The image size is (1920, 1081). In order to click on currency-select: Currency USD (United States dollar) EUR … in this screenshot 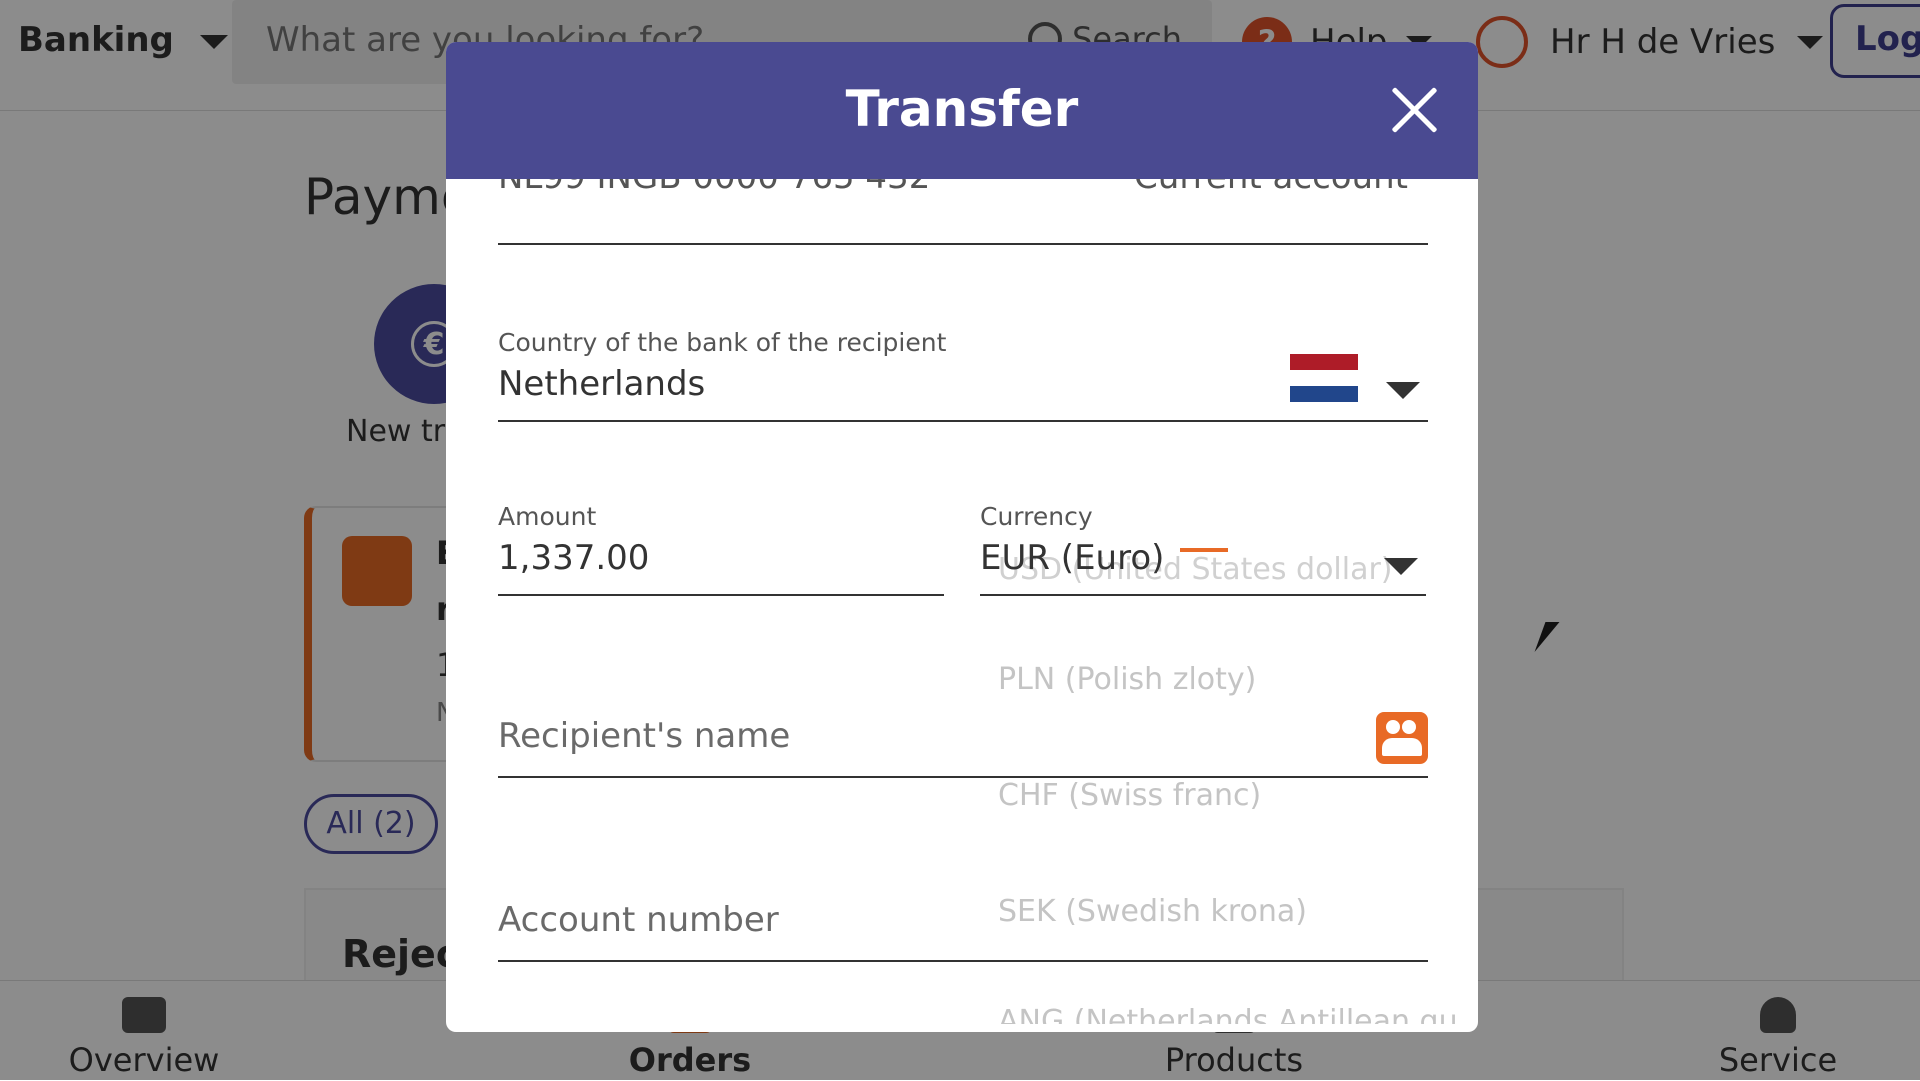, I will do `click(1203, 529)`.